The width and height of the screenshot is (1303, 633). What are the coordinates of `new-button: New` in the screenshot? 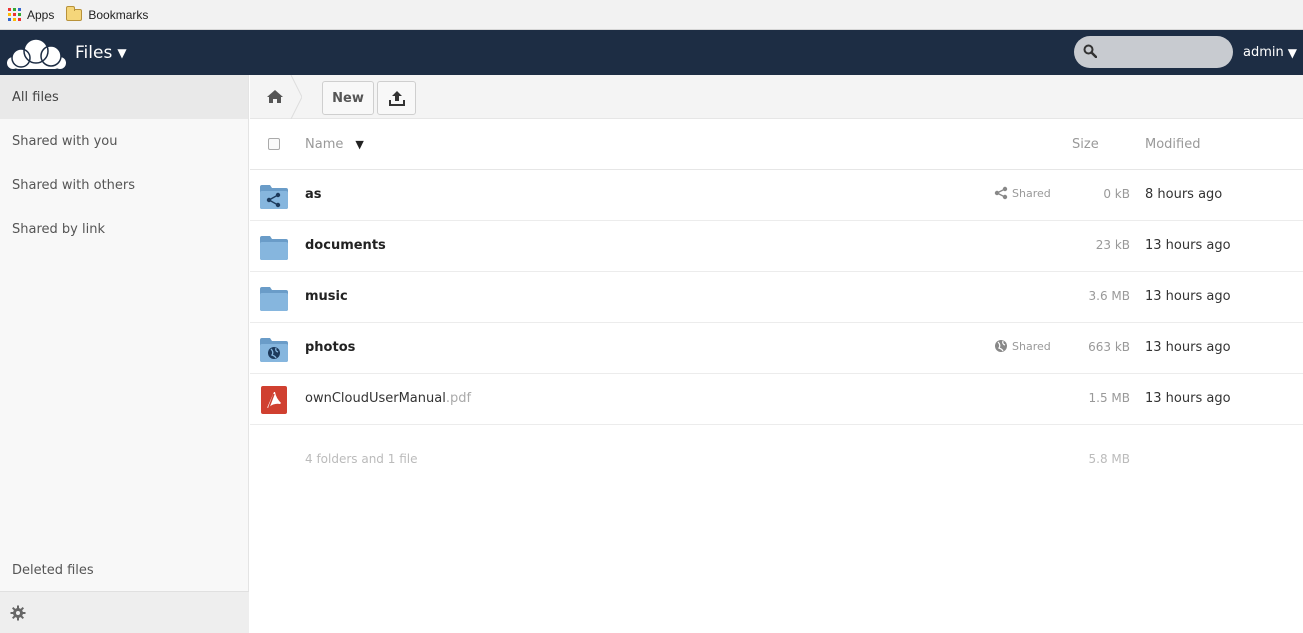 It's located at (348, 98).